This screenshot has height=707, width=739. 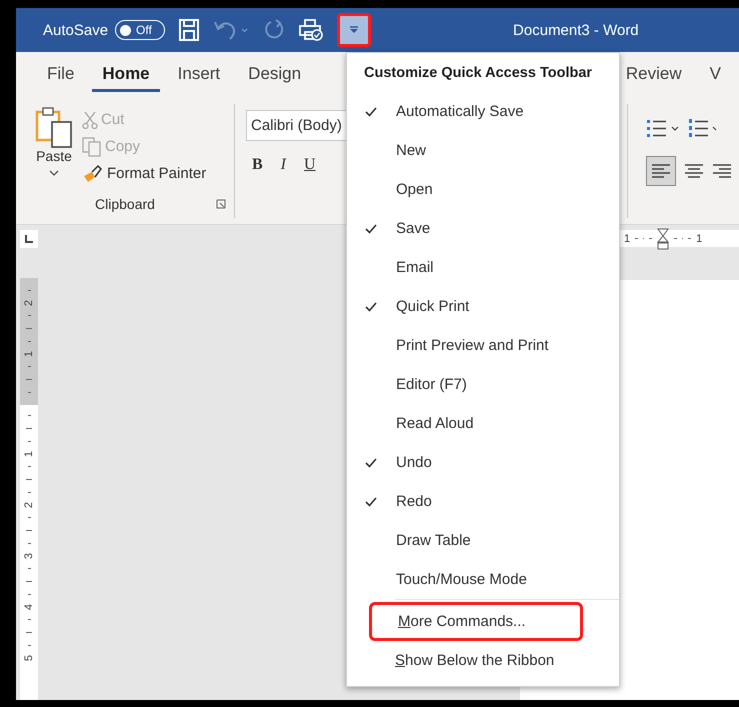 I want to click on copy-icon, so click(x=92, y=146).